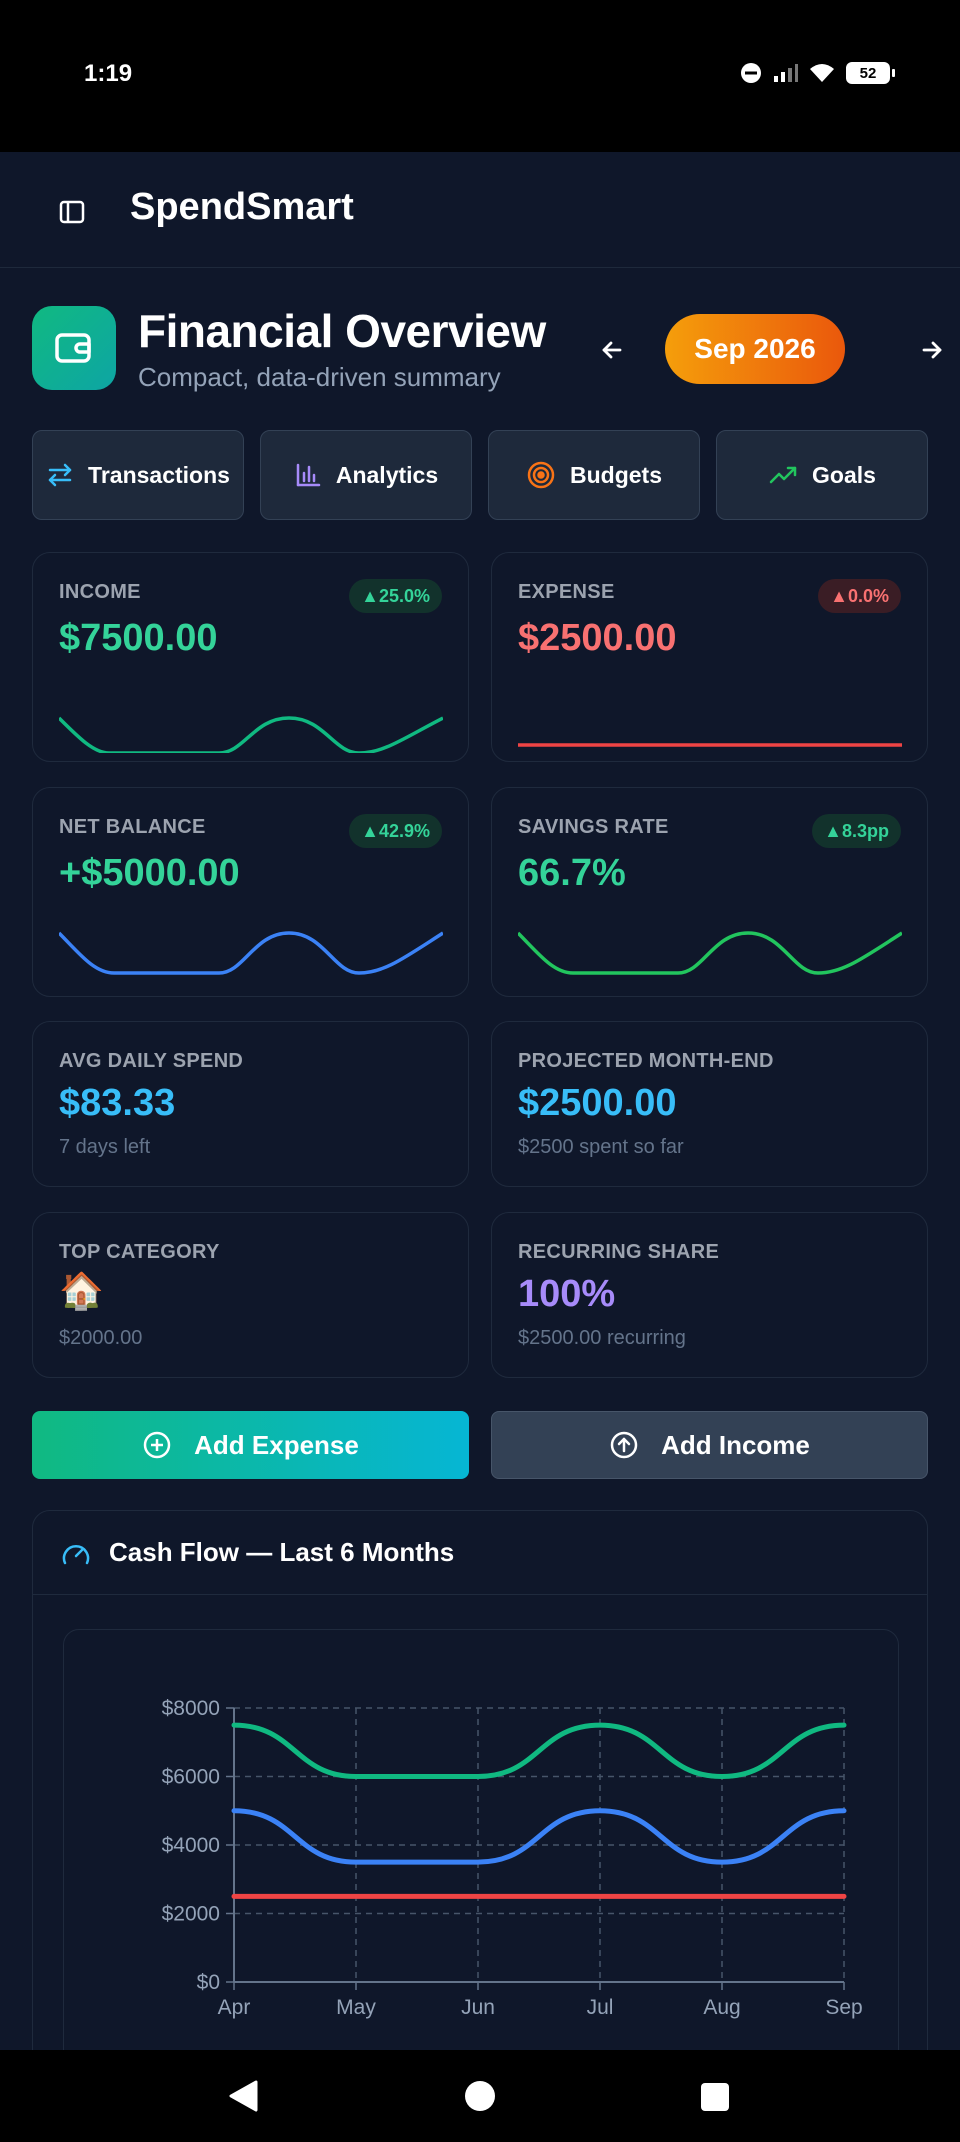  Describe the element at coordinates (276, 1444) in the screenshot. I see `add-expense-label: Add Expense` at that location.